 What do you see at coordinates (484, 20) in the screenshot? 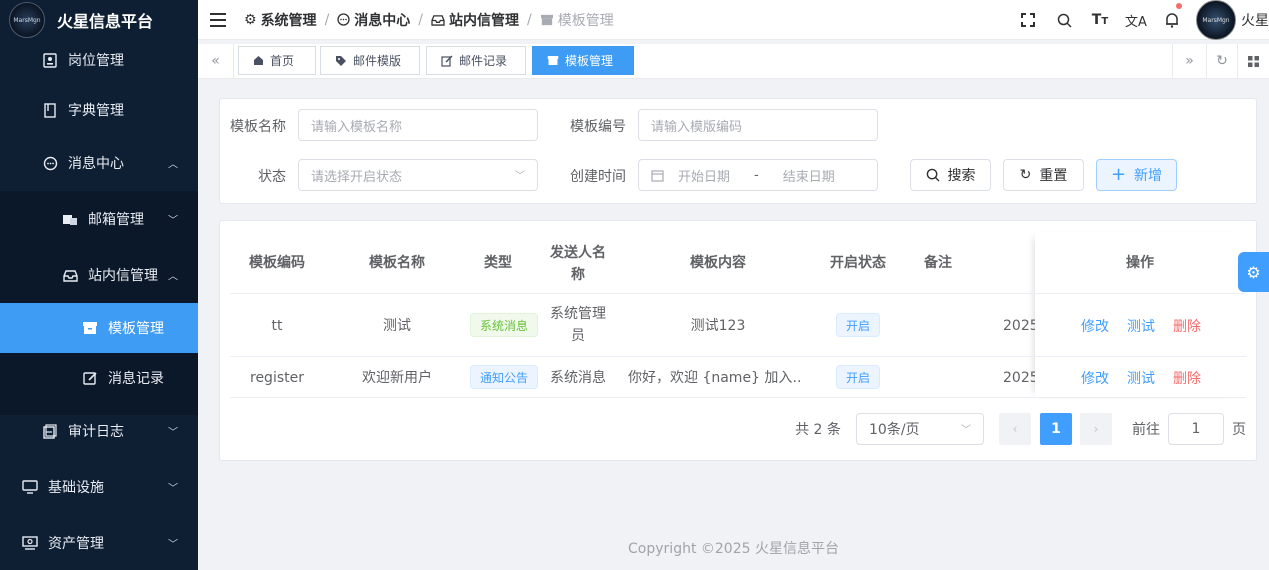
I see `breadcrumb-item: 站内信管理` at bounding box center [484, 20].